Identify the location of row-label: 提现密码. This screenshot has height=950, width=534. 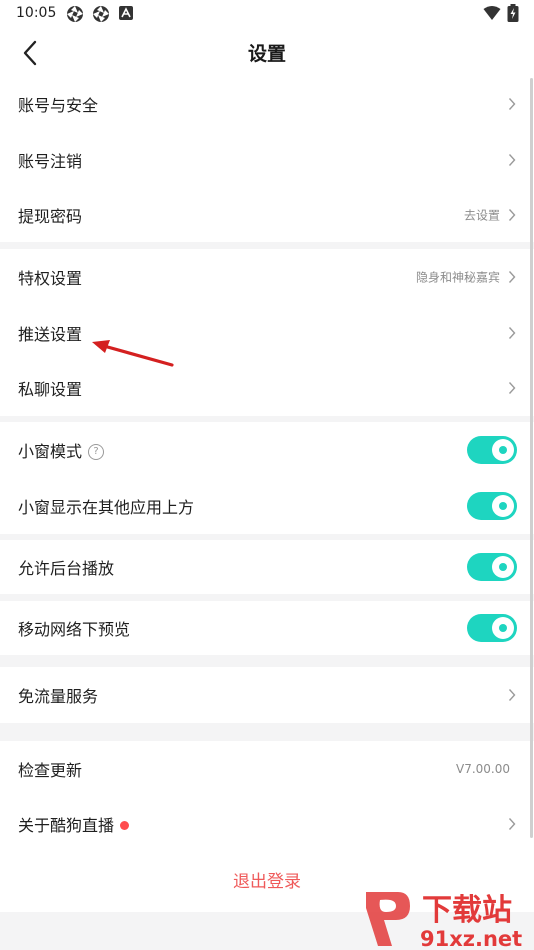
(50, 216).